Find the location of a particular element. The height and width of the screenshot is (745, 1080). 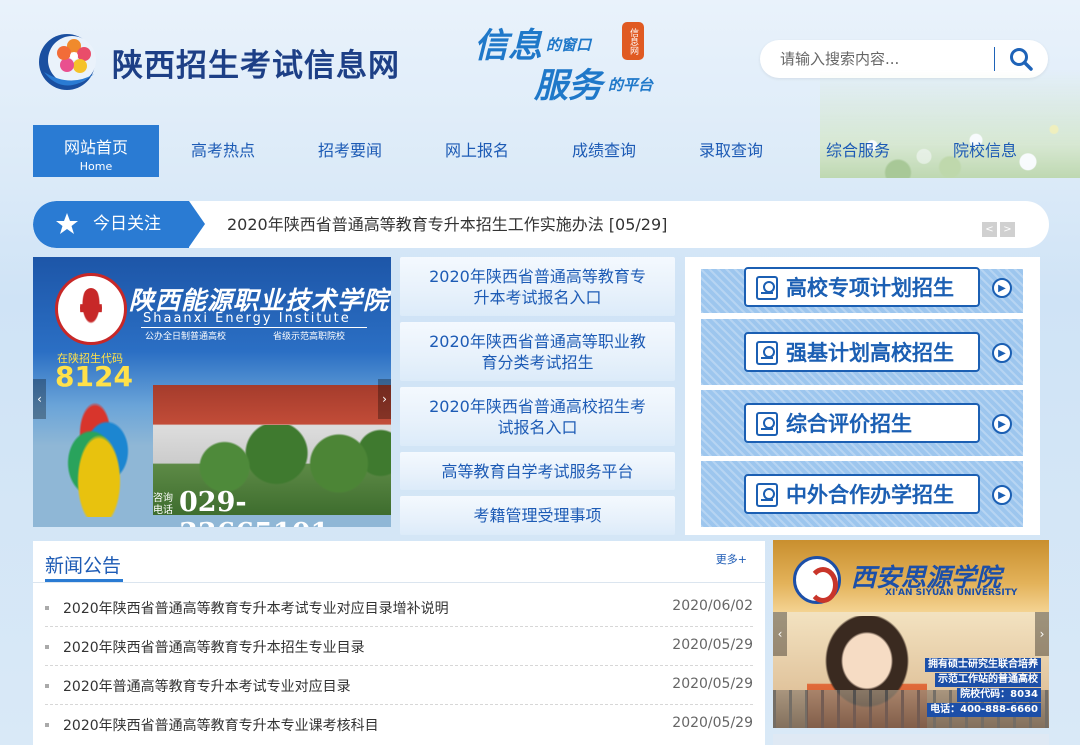

quick-link-label: 2020年陕西省普通高校招生考试报名入口 is located at coordinates (537, 416).